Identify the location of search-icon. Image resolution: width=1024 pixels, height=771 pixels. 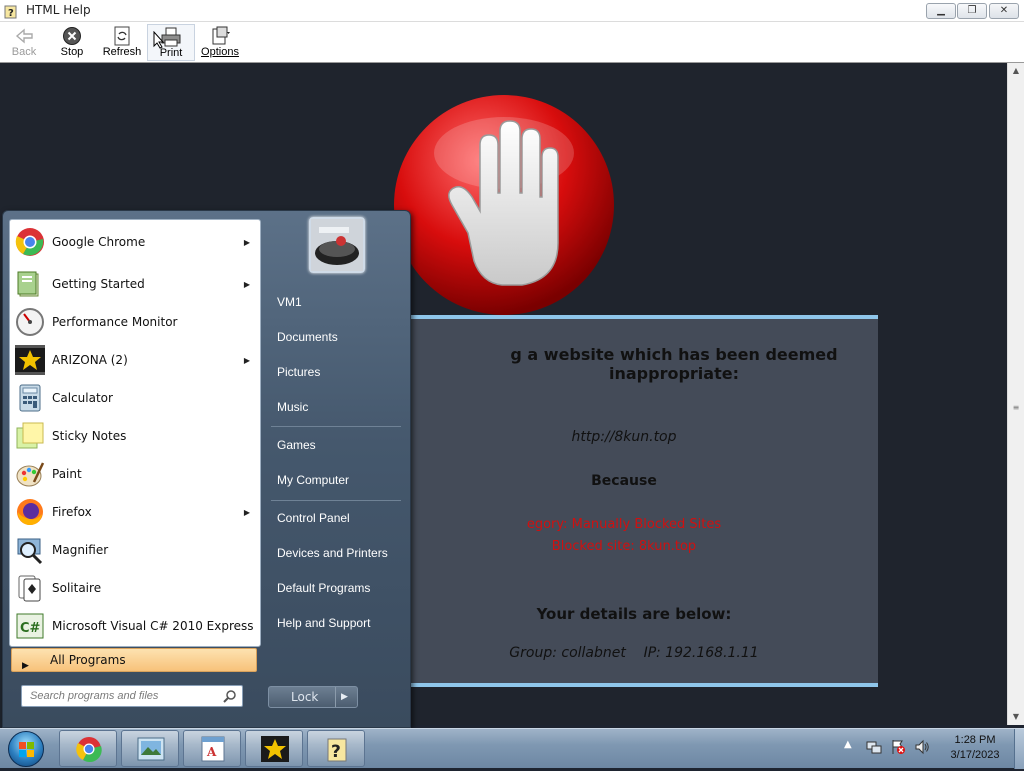
(230, 696).